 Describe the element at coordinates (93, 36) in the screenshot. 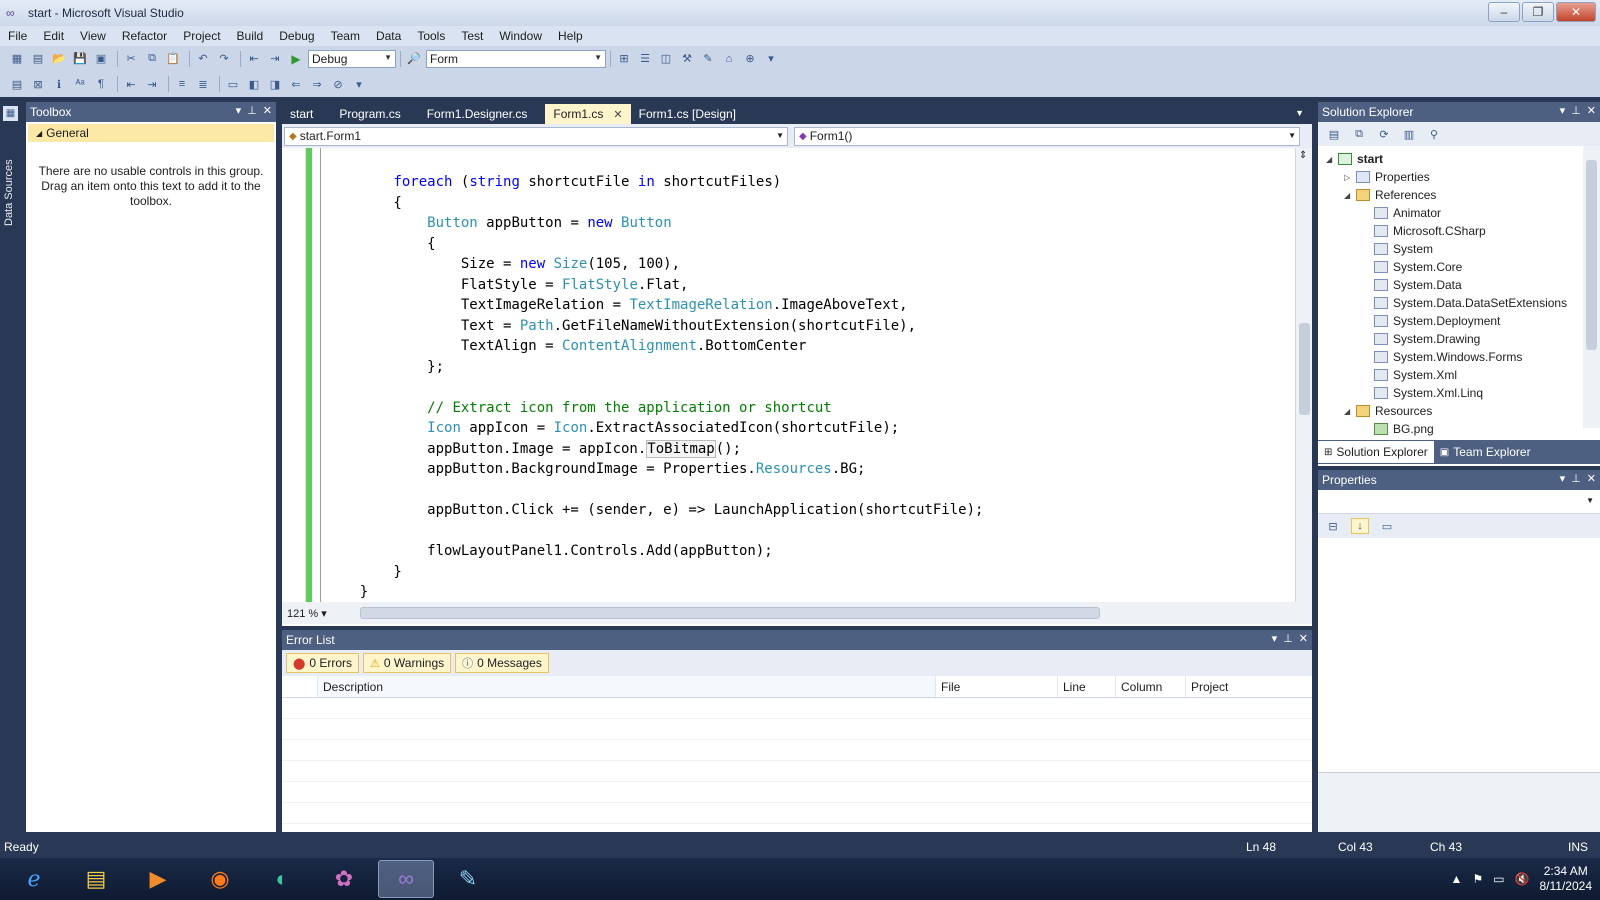

I see `menu-view: View` at that location.